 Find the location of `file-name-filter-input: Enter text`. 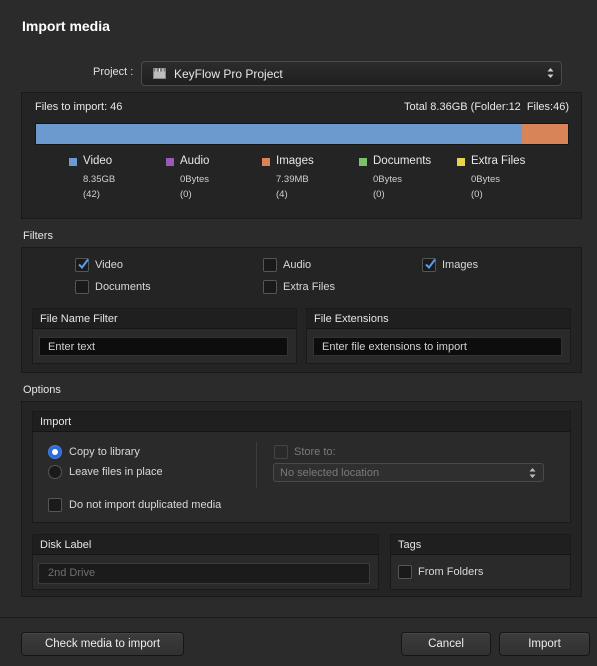

file-name-filter-input: Enter text is located at coordinates (163, 346).